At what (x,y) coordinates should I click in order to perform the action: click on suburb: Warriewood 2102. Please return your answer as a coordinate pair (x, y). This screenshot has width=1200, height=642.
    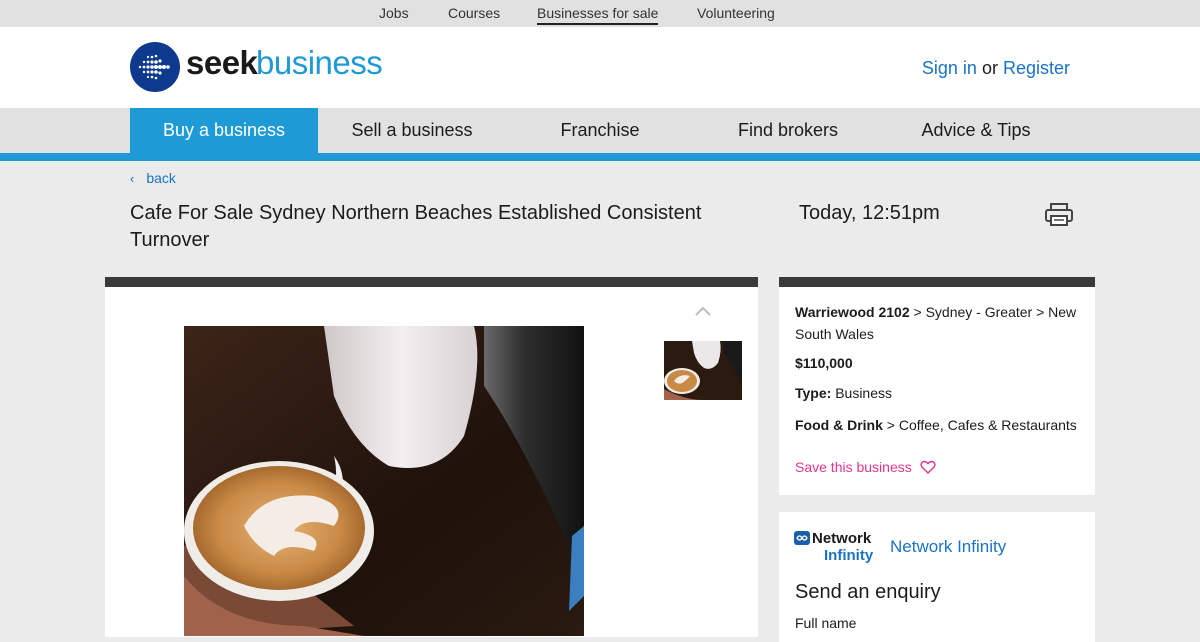
    Looking at the image, I should click on (852, 312).